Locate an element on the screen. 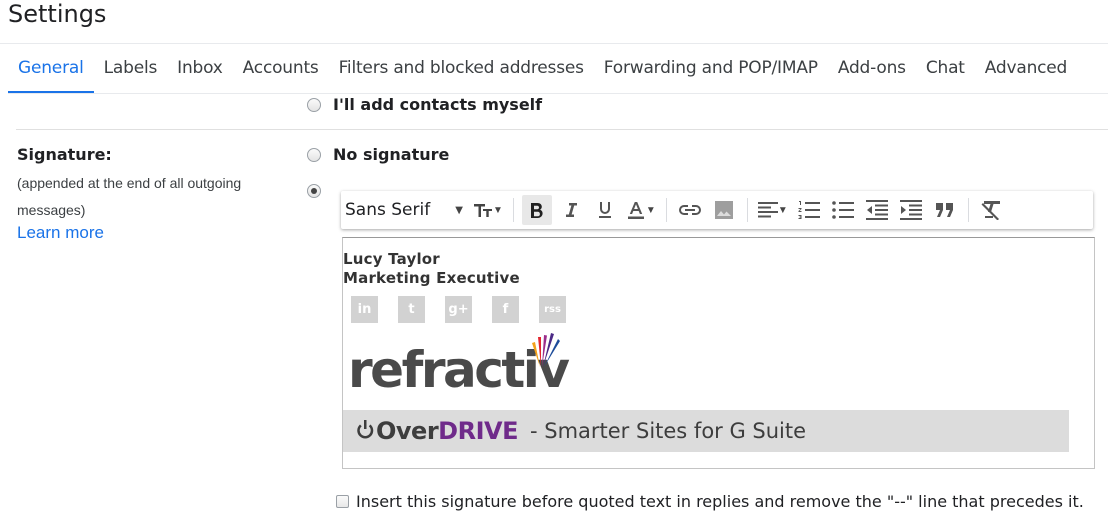  overdrive-logo-over: Over is located at coordinates (407, 431).